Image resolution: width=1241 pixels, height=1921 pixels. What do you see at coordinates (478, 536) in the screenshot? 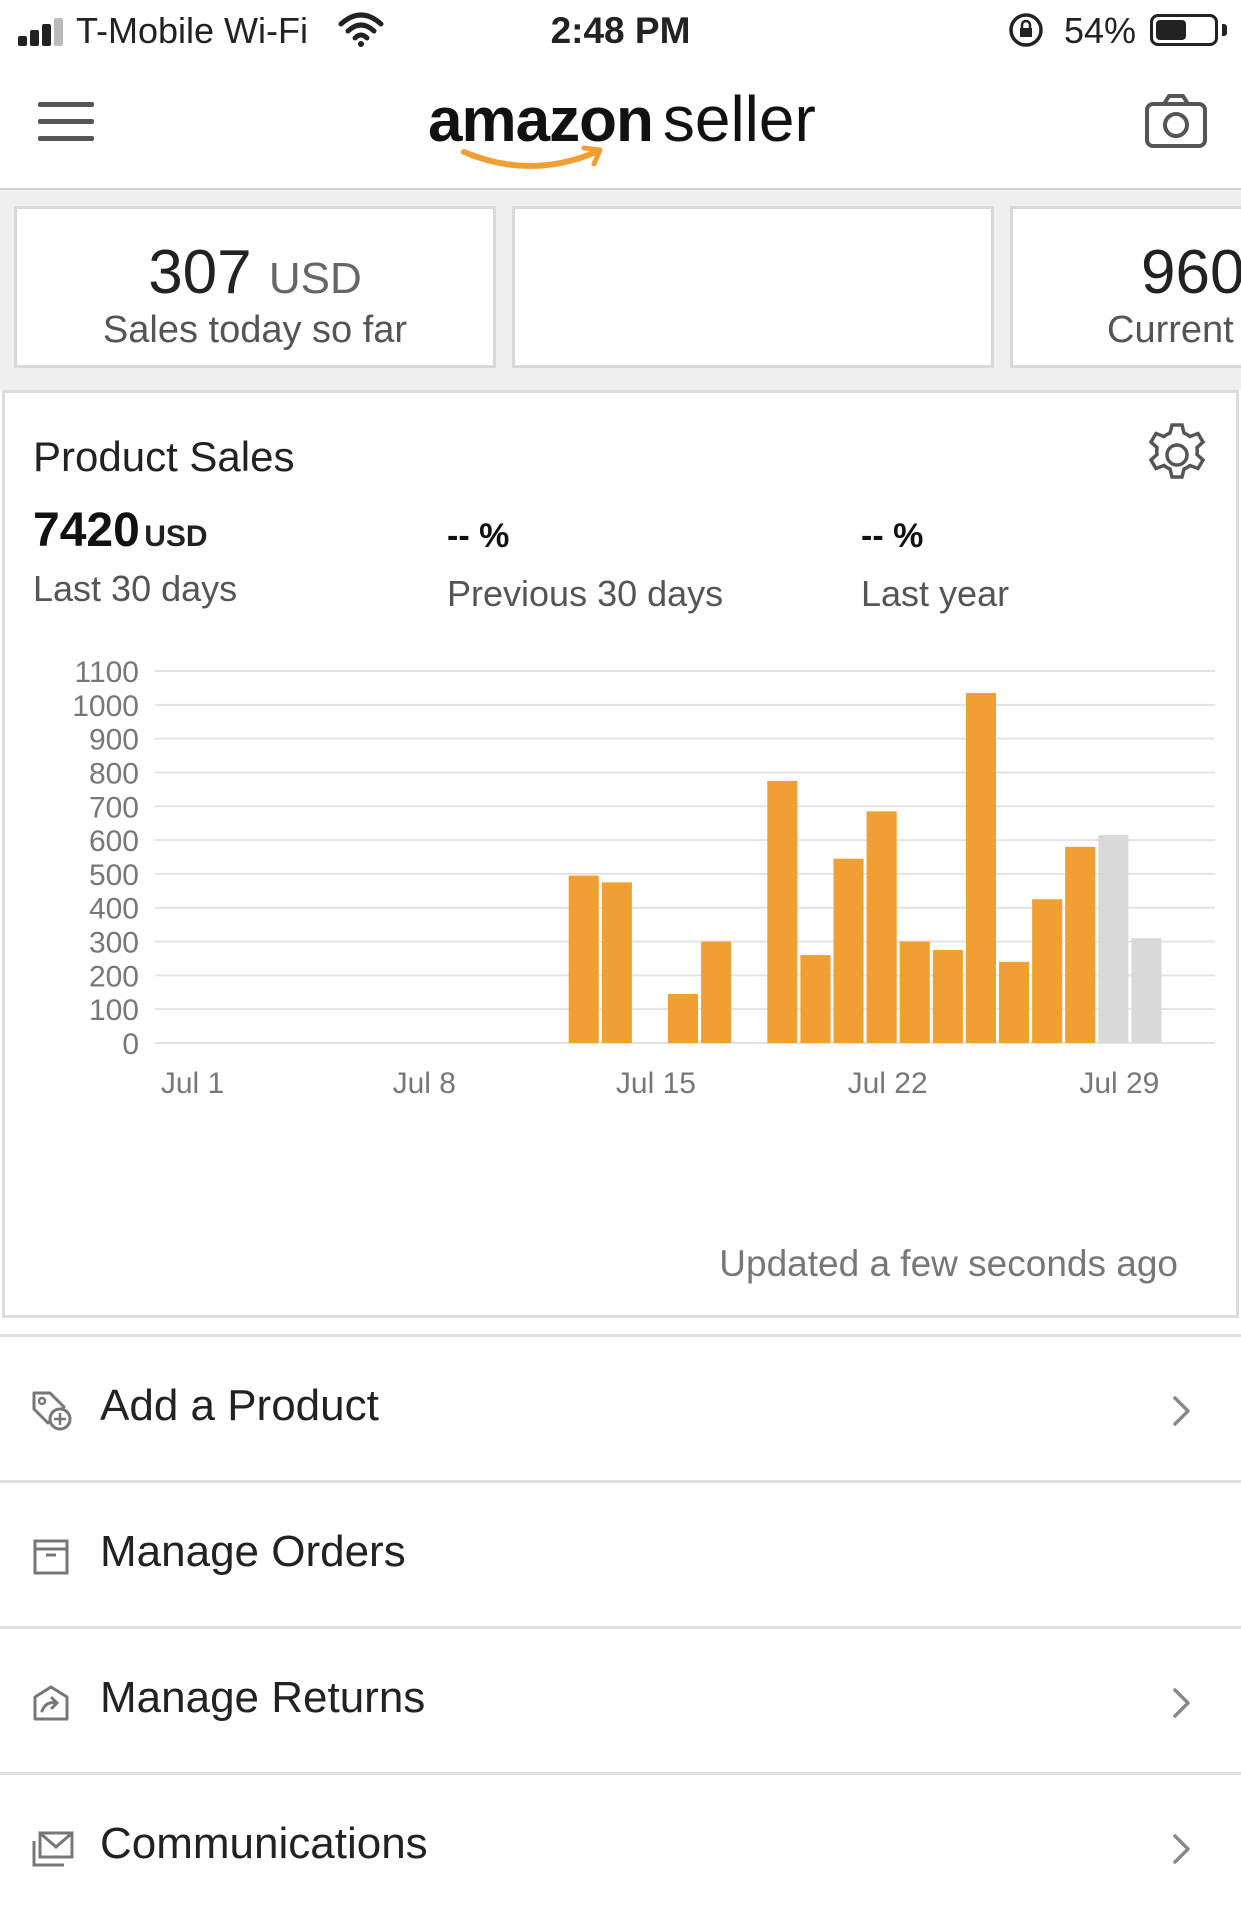
I see `stat-previous-30-value: -- %` at bounding box center [478, 536].